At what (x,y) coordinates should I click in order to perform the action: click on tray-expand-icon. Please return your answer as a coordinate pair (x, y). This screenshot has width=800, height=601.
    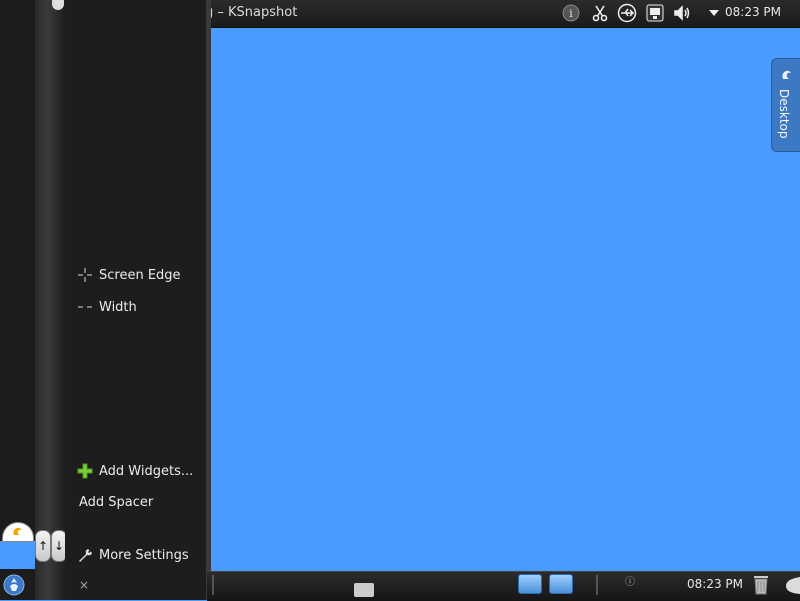
    Looking at the image, I should click on (714, 13).